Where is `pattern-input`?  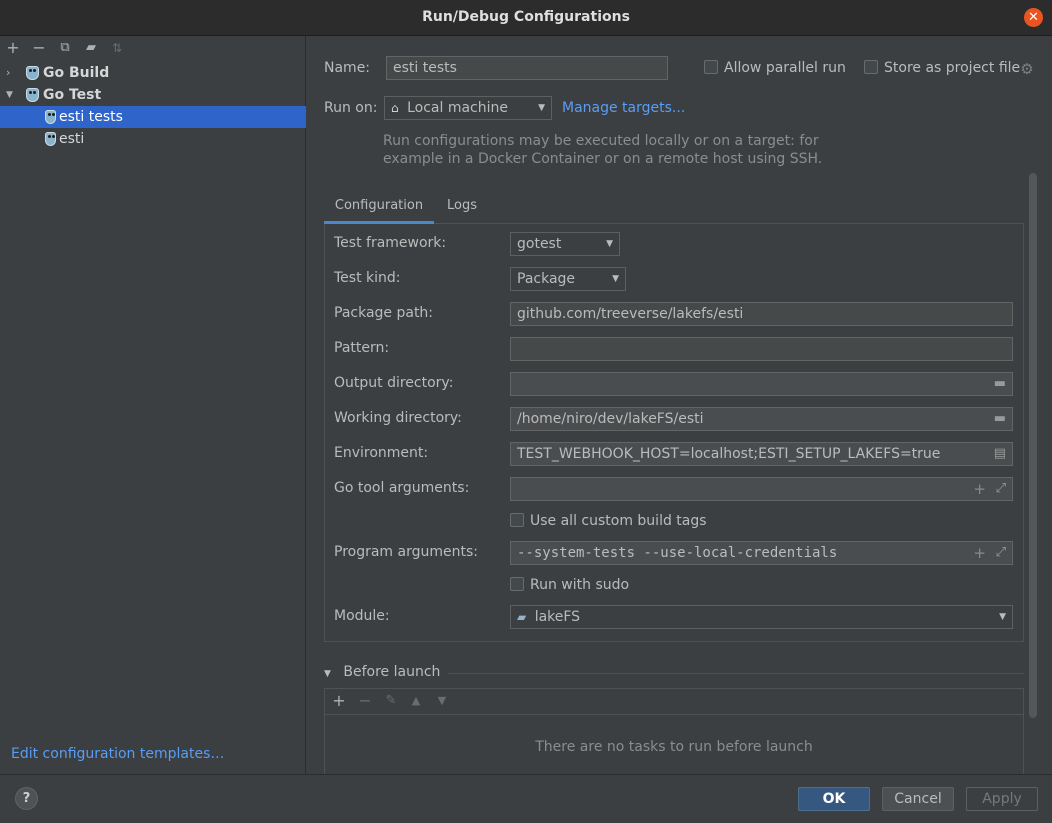 pattern-input is located at coordinates (761, 349).